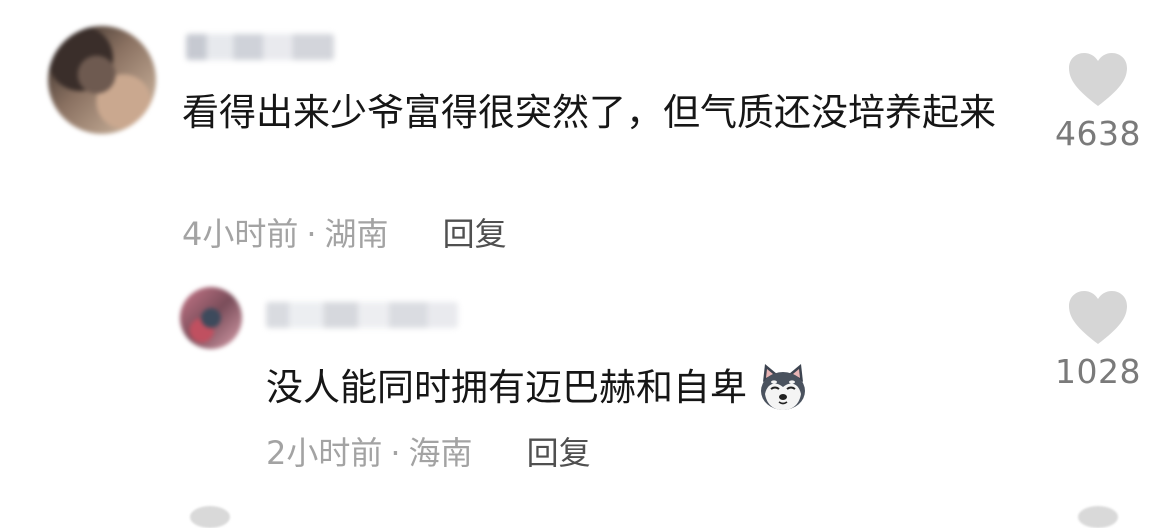 This screenshot has width=1160, height=528. What do you see at coordinates (783, 387) in the screenshot?
I see `husky-dog-emoji` at bounding box center [783, 387].